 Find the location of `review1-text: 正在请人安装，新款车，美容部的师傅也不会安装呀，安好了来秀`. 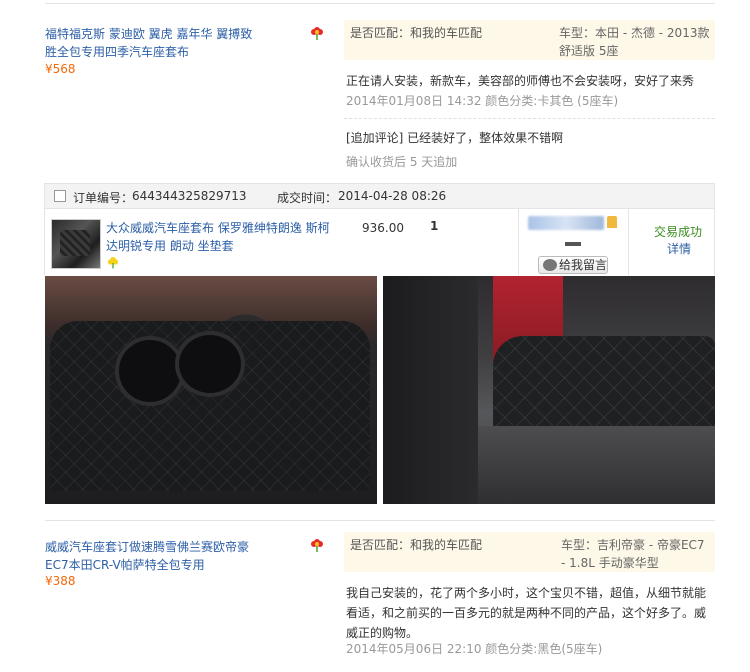

review1-text: 正在请人安装，新款车，美容部的师傅也不会安装呀，安好了来秀 is located at coordinates (520, 81).